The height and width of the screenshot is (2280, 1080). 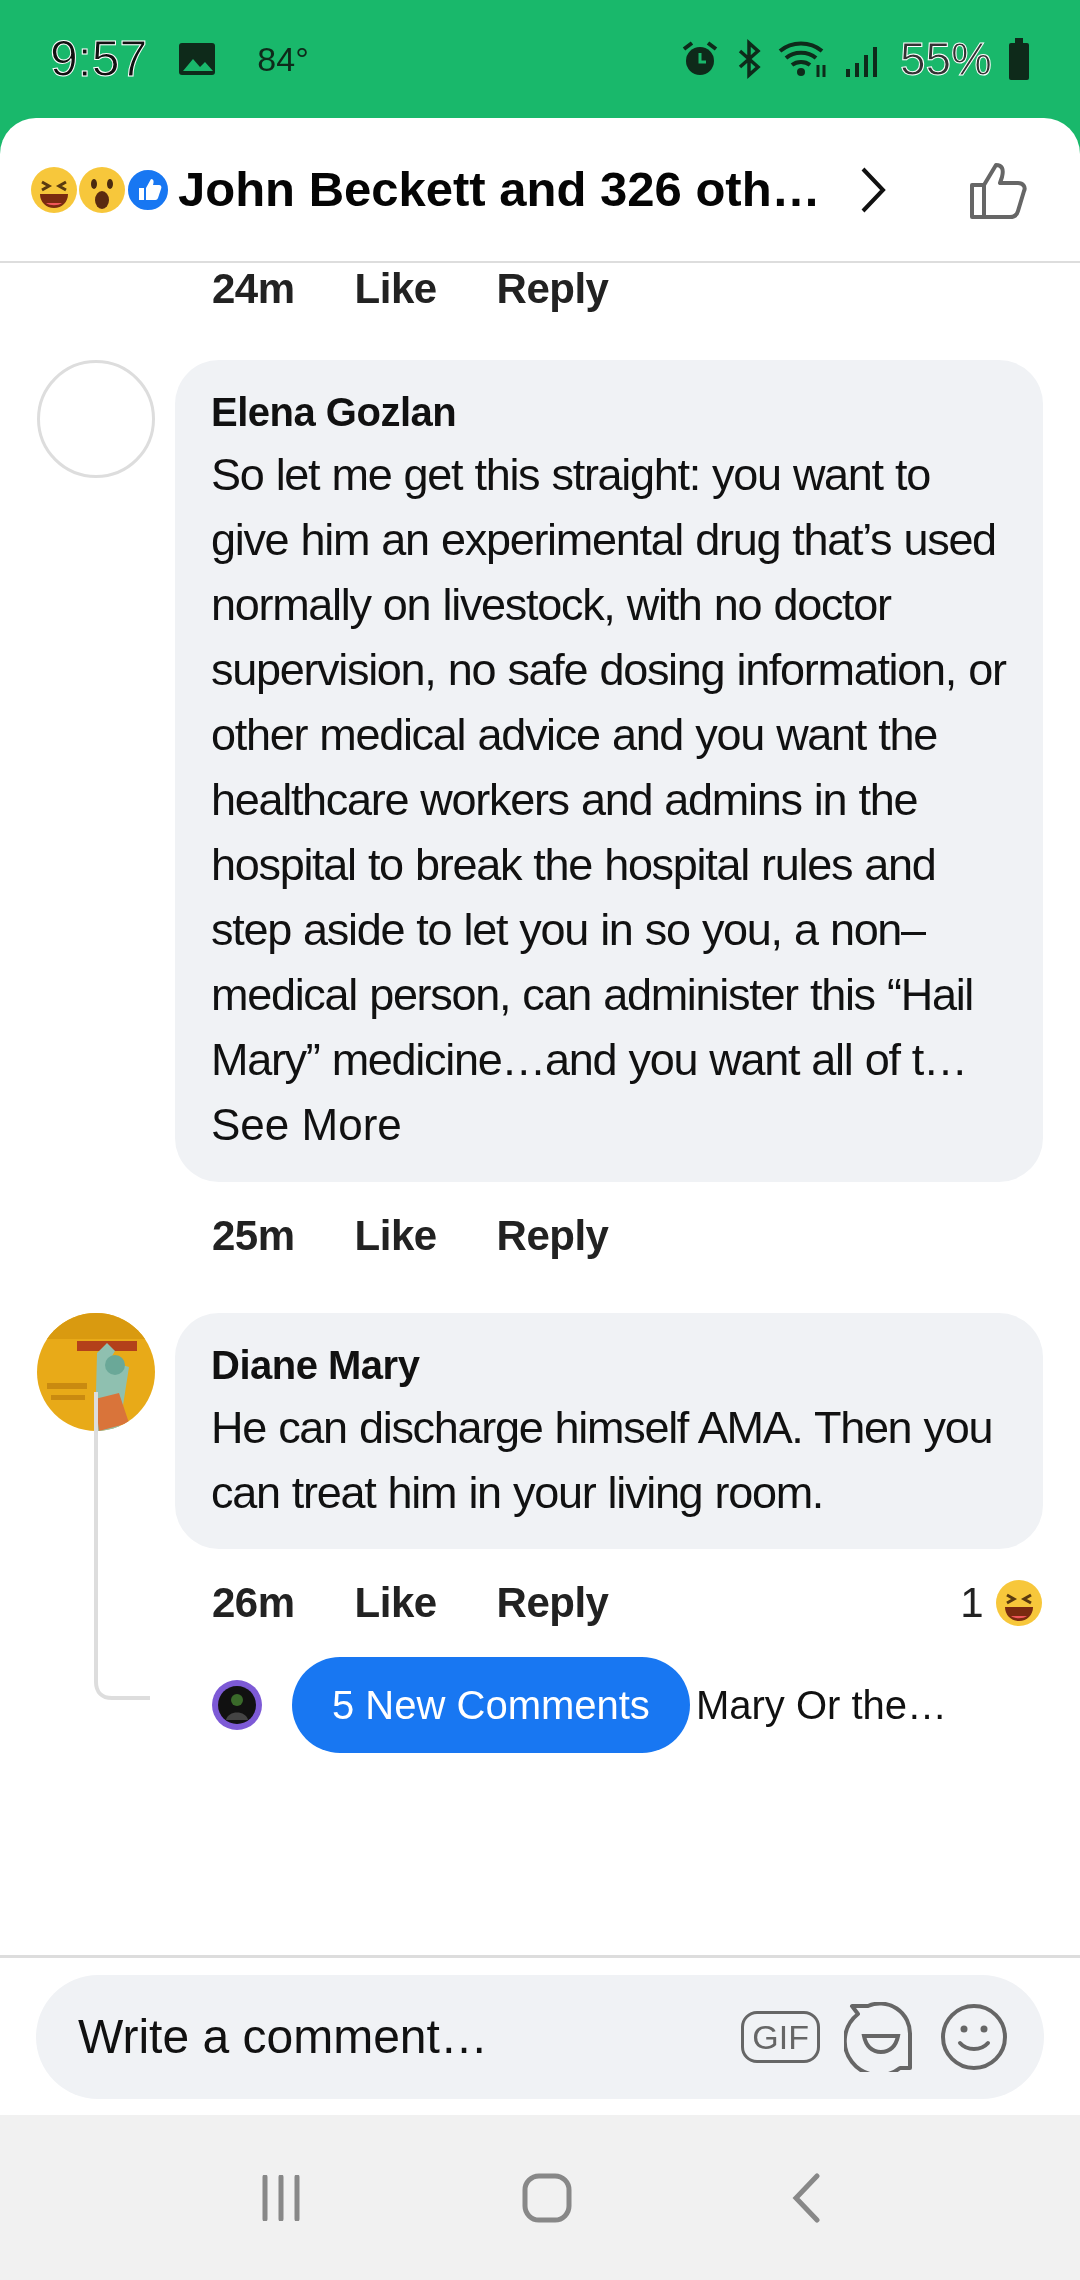 I want to click on comment-author: Diane Mary, so click(x=609, y=1365).